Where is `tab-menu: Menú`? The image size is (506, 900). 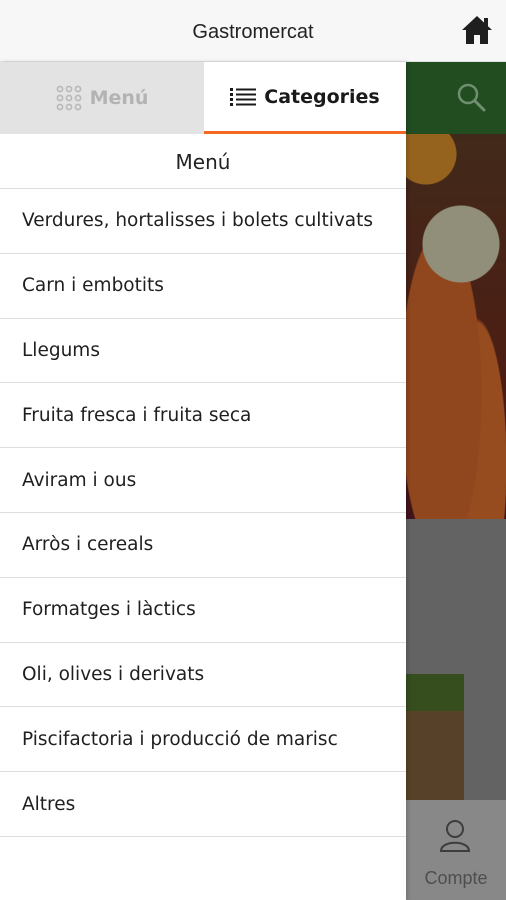
tab-menu: Menú is located at coordinates (102, 98).